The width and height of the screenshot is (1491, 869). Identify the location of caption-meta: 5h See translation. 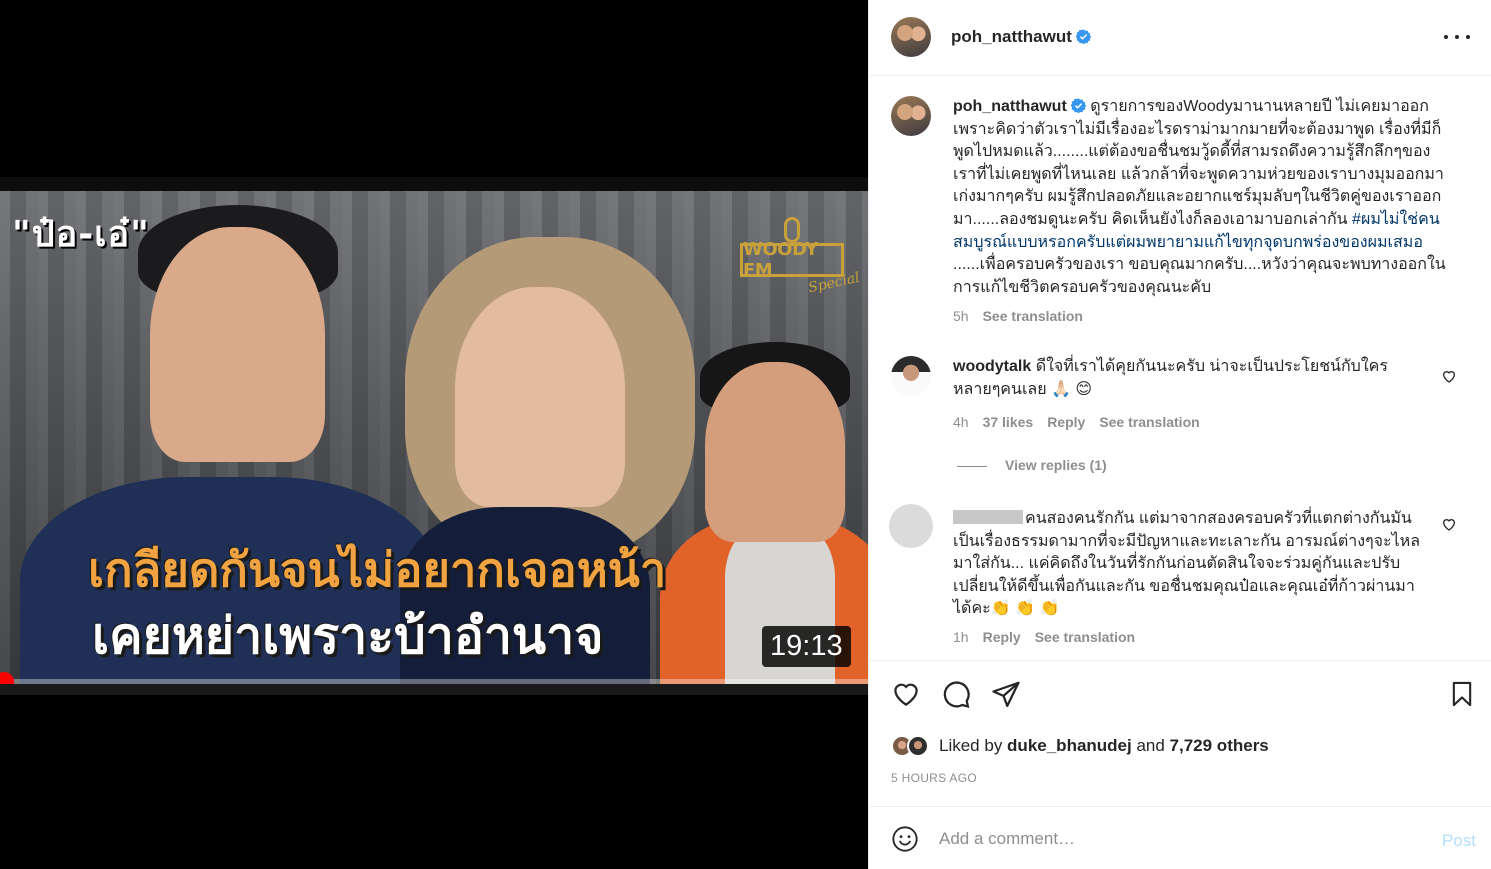
(1025, 316).